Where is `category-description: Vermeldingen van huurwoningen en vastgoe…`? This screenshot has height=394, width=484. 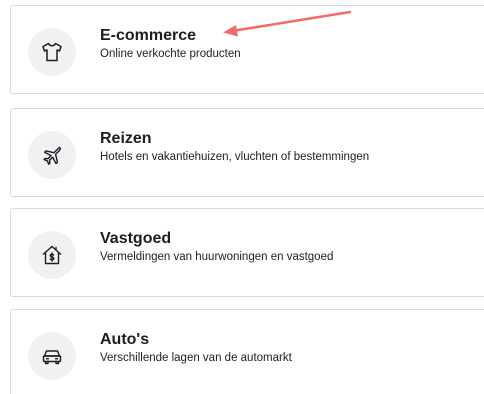 category-description: Vermeldingen van huurwoningen en vastgoe… is located at coordinates (217, 257).